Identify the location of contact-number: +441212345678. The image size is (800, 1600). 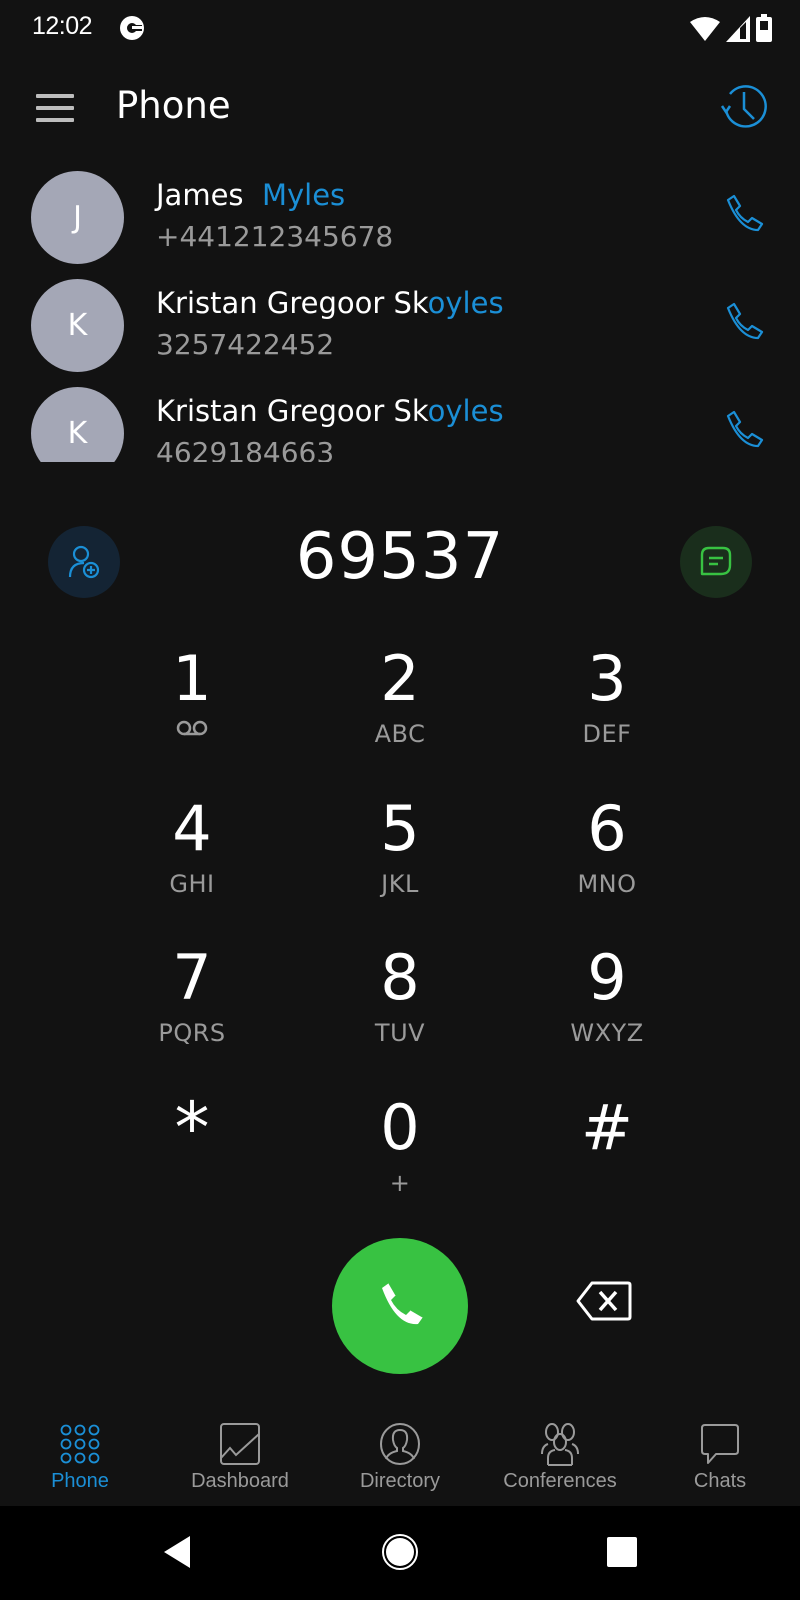
(275, 236).